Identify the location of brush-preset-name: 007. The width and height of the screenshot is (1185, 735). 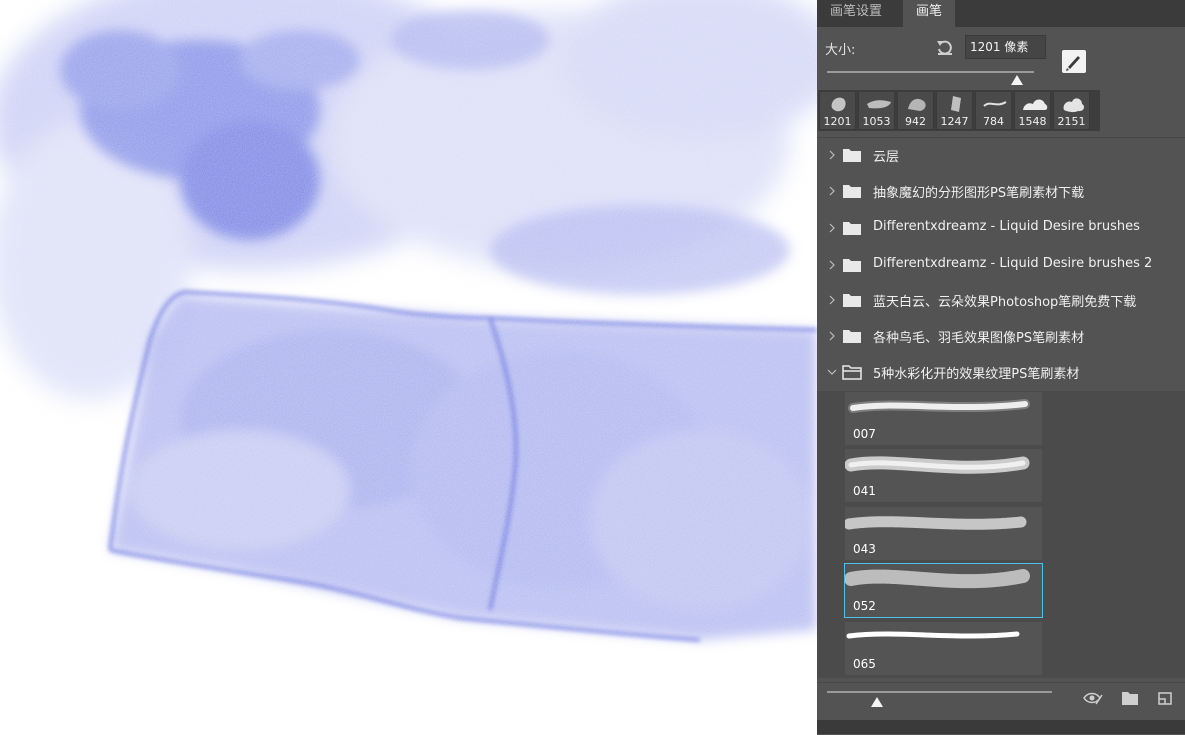
(864, 434).